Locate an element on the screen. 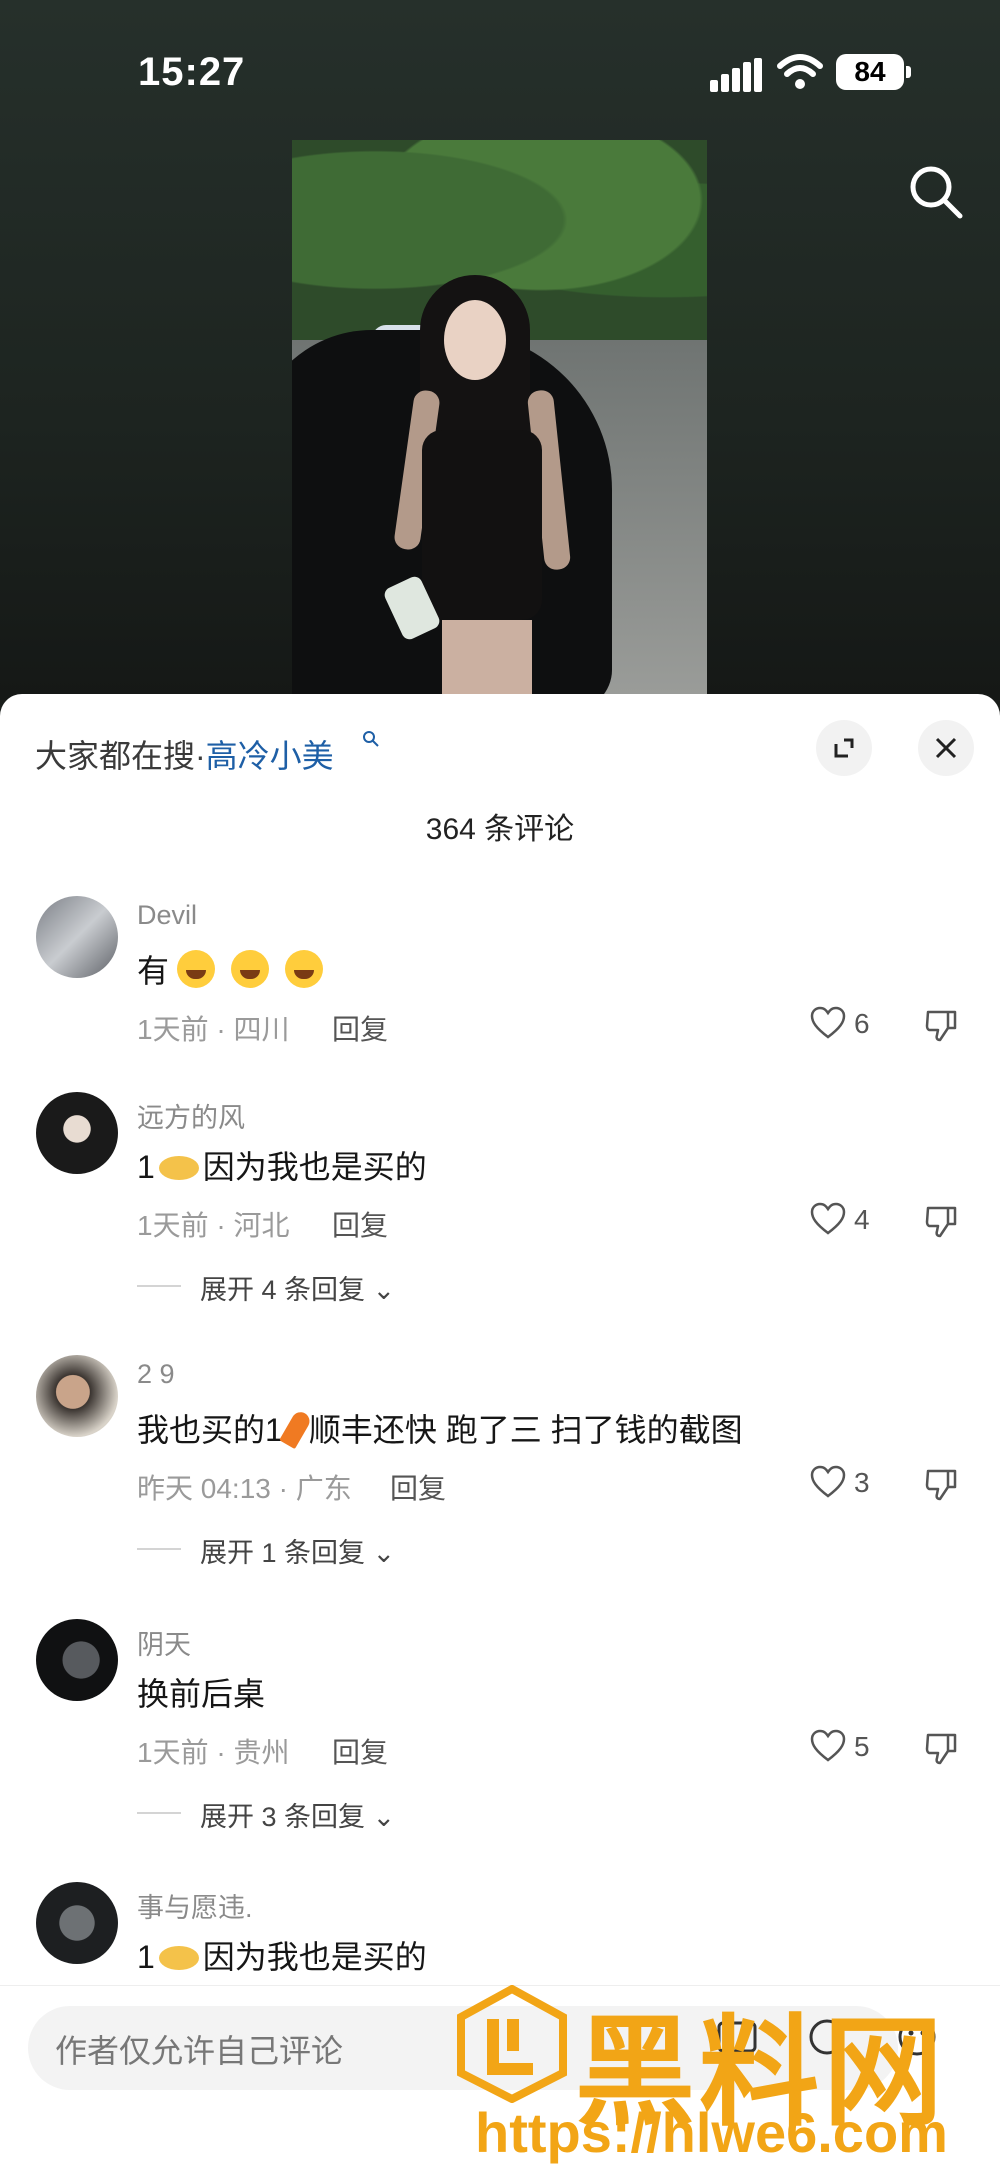 This screenshot has height=2174, width=1000. expand-replies-label: 展开 1 条回复 is located at coordinates (283, 1553).